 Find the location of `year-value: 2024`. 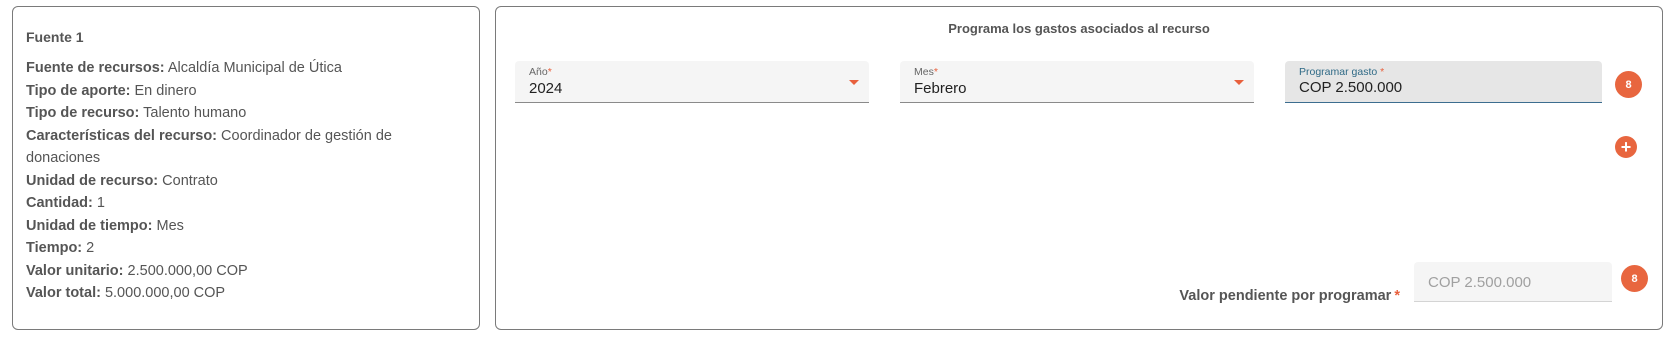

year-value: 2024 is located at coordinates (546, 88).